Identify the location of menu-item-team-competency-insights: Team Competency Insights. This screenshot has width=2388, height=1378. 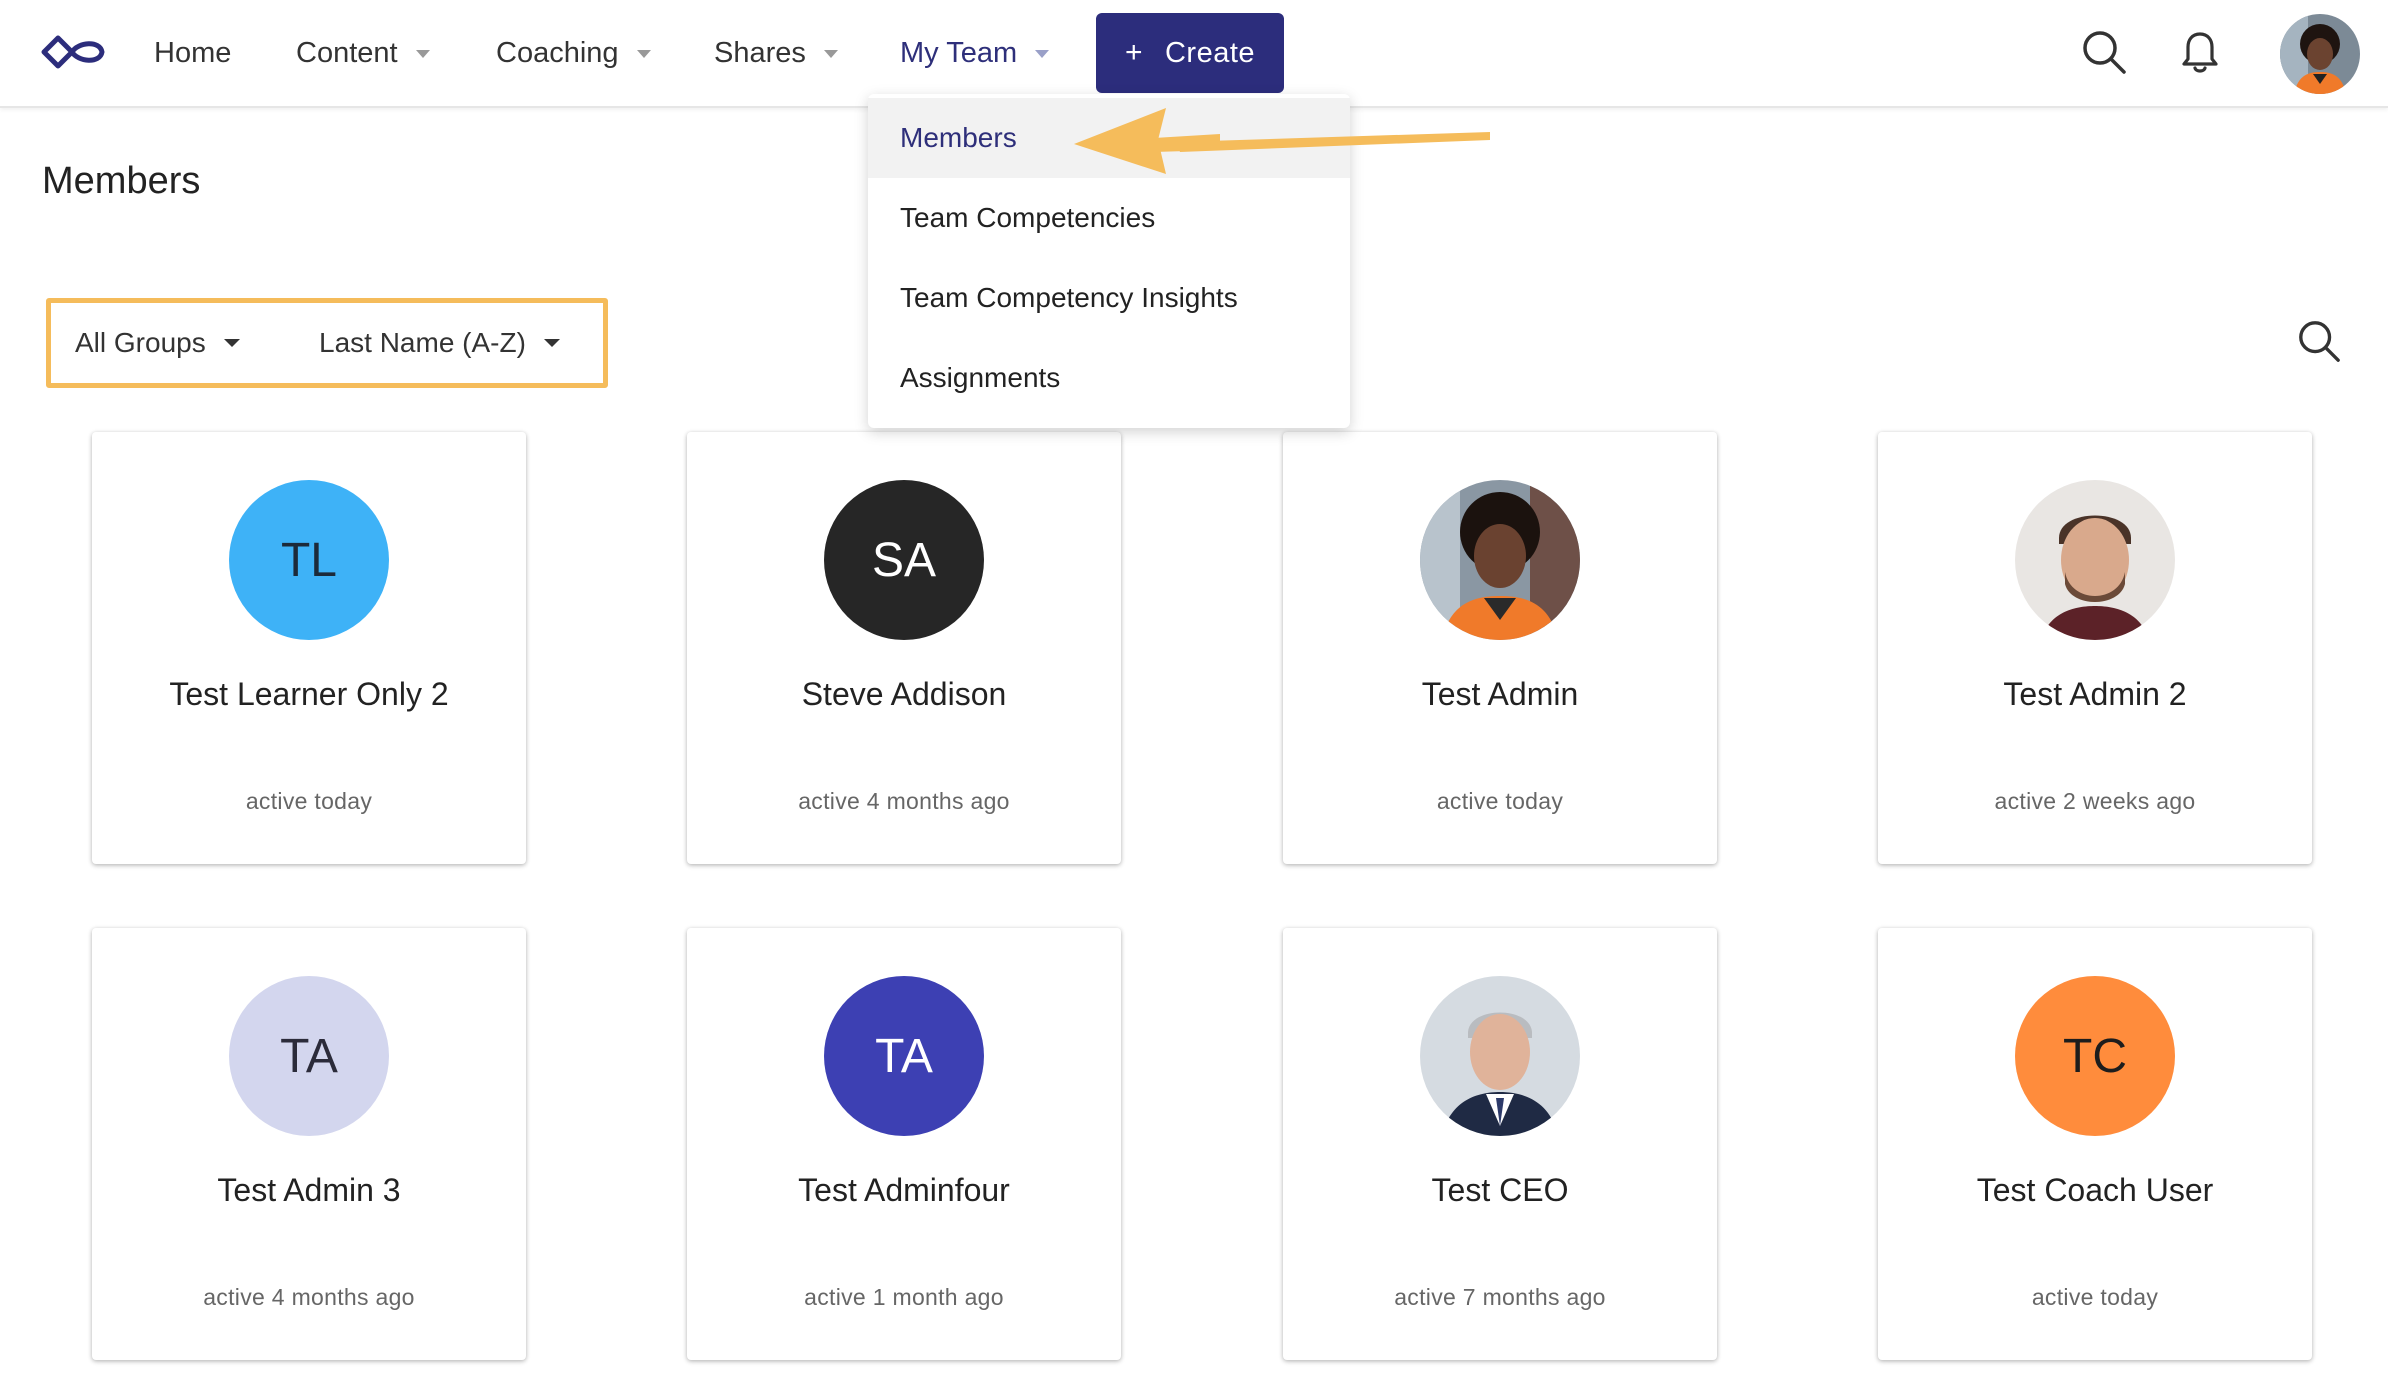
(1109, 298).